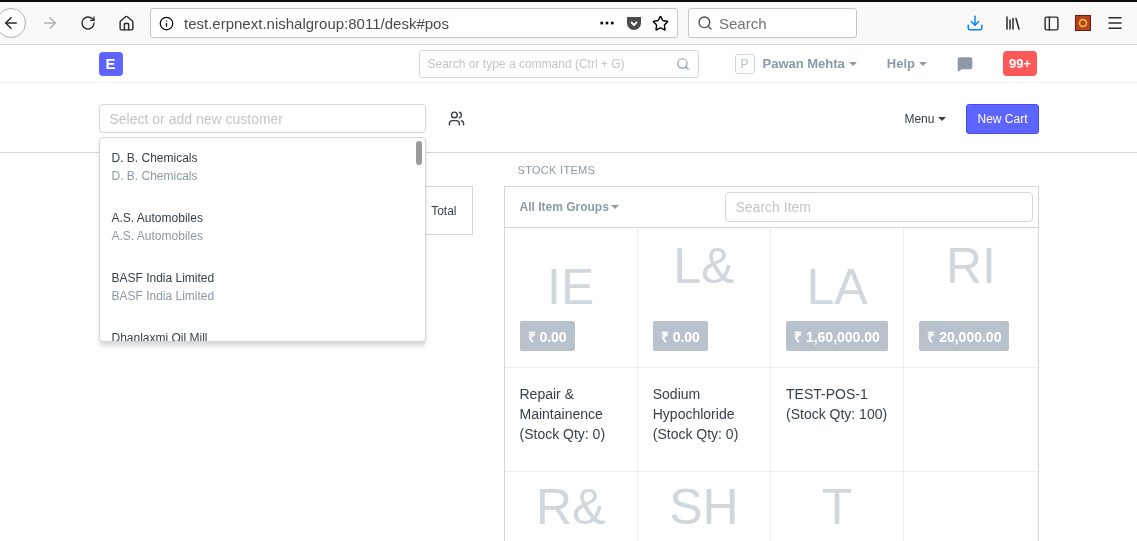 This screenshot has height=541, width=1137. What do you see at coordinates (660, 23) in the screenshot?
I see `bookmark-star-icon` at bounding box center [660, 23].